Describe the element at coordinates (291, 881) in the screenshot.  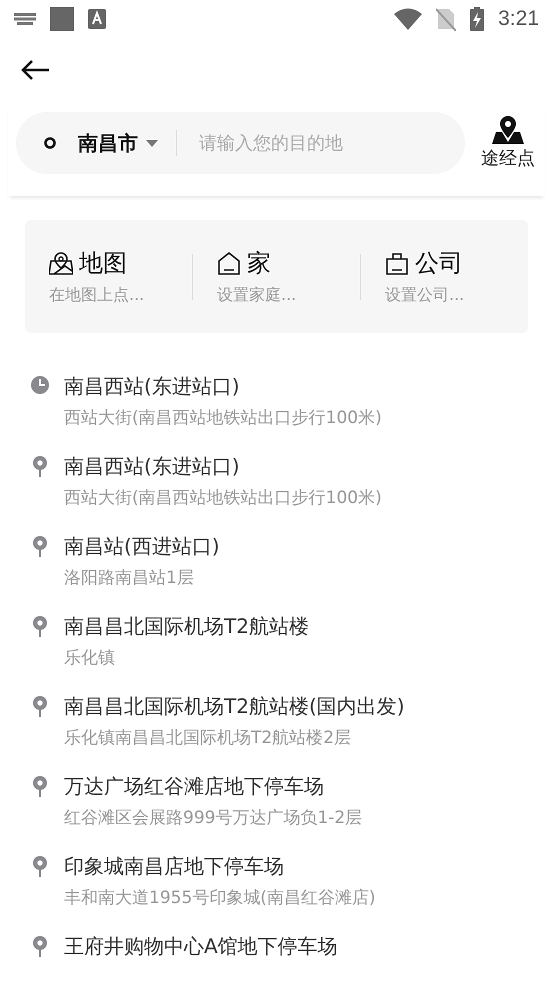
I see `place-item: 印象城南昌店地下停车场 丰和南大道1955号印象城(南昌红谷滩店)` at that location.